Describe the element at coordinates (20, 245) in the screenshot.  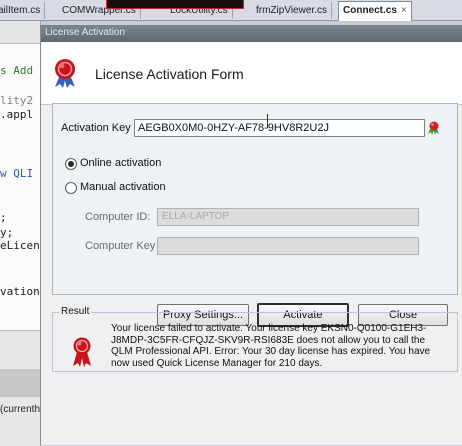
I see `code-line: eLicen` at that location.